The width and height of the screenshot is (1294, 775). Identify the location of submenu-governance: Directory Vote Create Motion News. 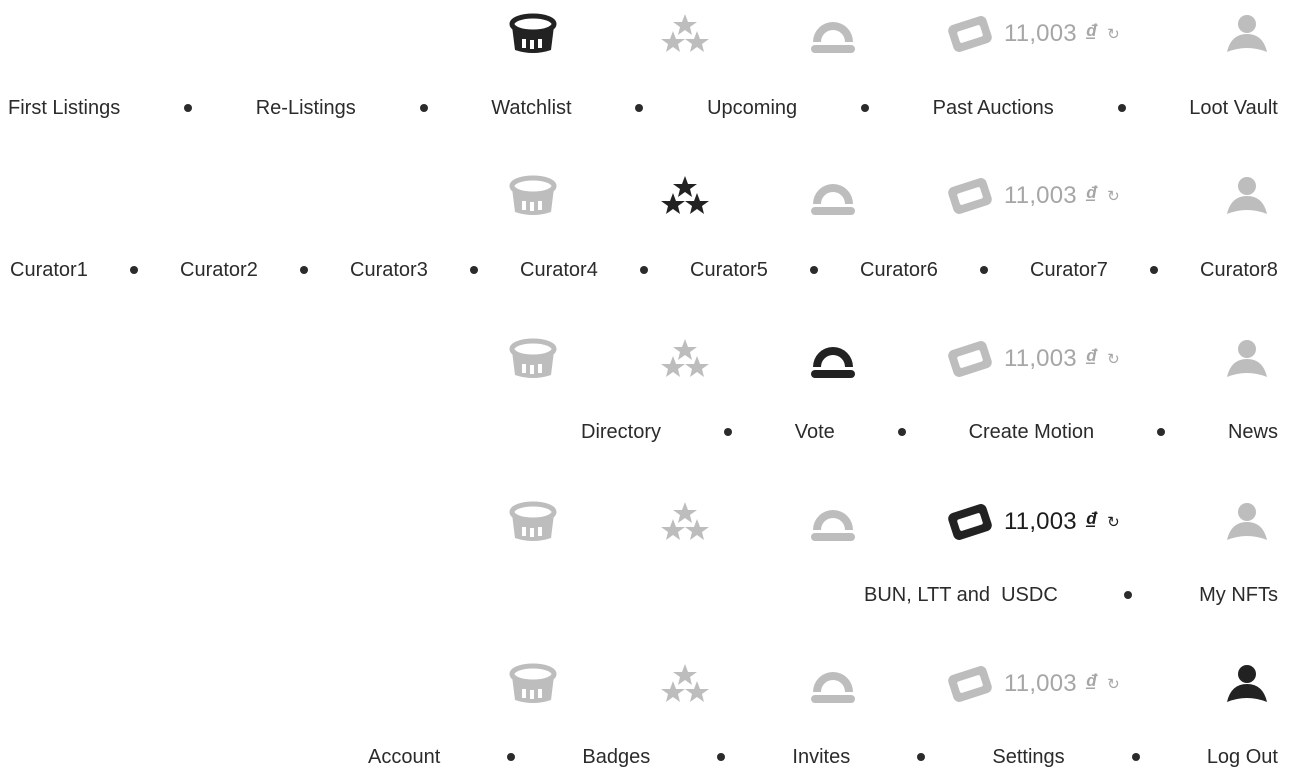
(929, 432).